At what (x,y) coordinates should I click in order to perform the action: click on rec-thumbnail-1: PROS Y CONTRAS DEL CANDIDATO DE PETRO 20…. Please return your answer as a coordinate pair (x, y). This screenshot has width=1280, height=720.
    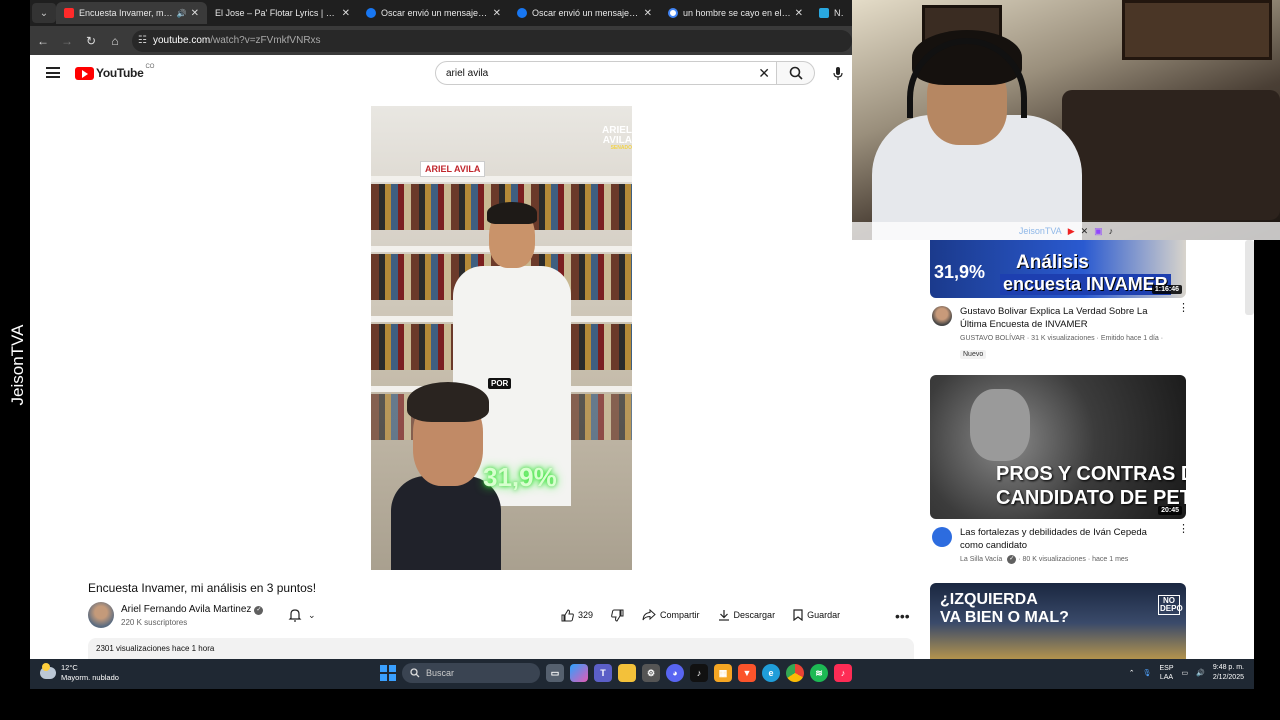
    Looking at the image, I should click on (1058, 447).